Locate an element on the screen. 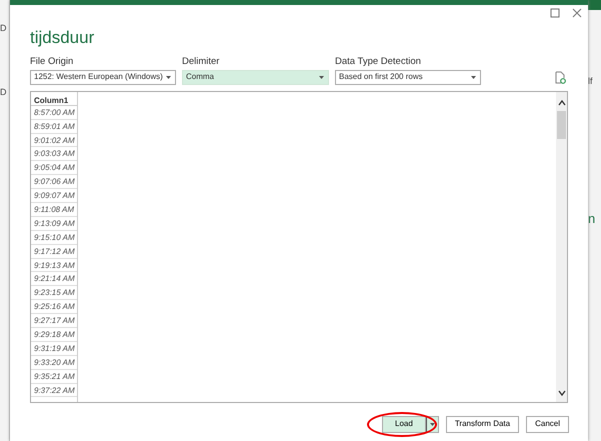  load-button: Load is located at coordinates (404, 424).